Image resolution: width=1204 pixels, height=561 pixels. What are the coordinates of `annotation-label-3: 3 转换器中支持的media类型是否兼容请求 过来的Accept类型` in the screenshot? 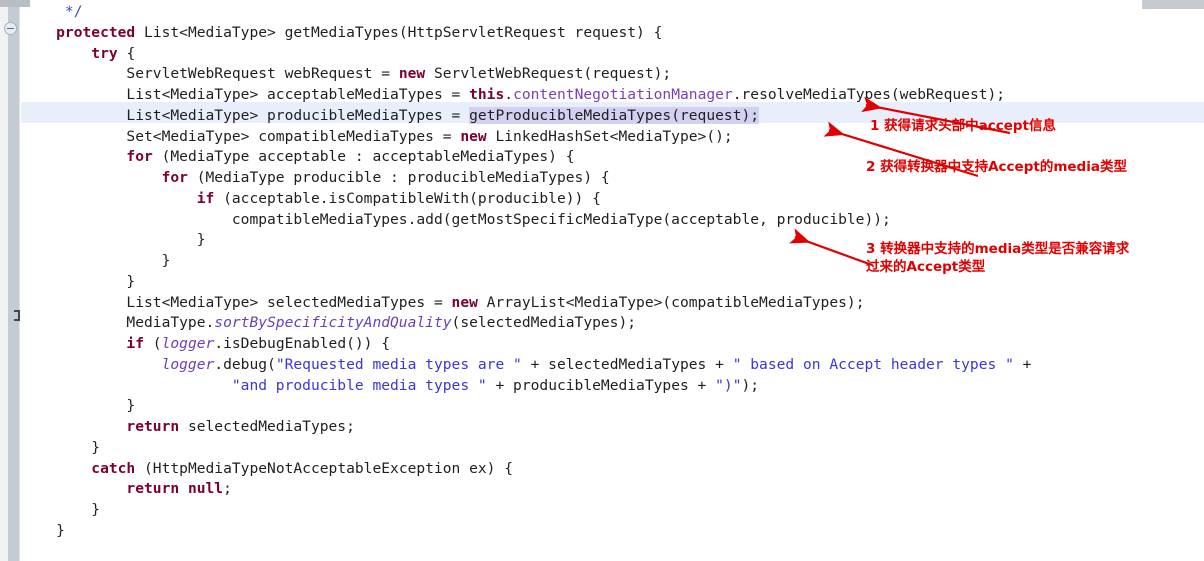 It's located at (998, 258).